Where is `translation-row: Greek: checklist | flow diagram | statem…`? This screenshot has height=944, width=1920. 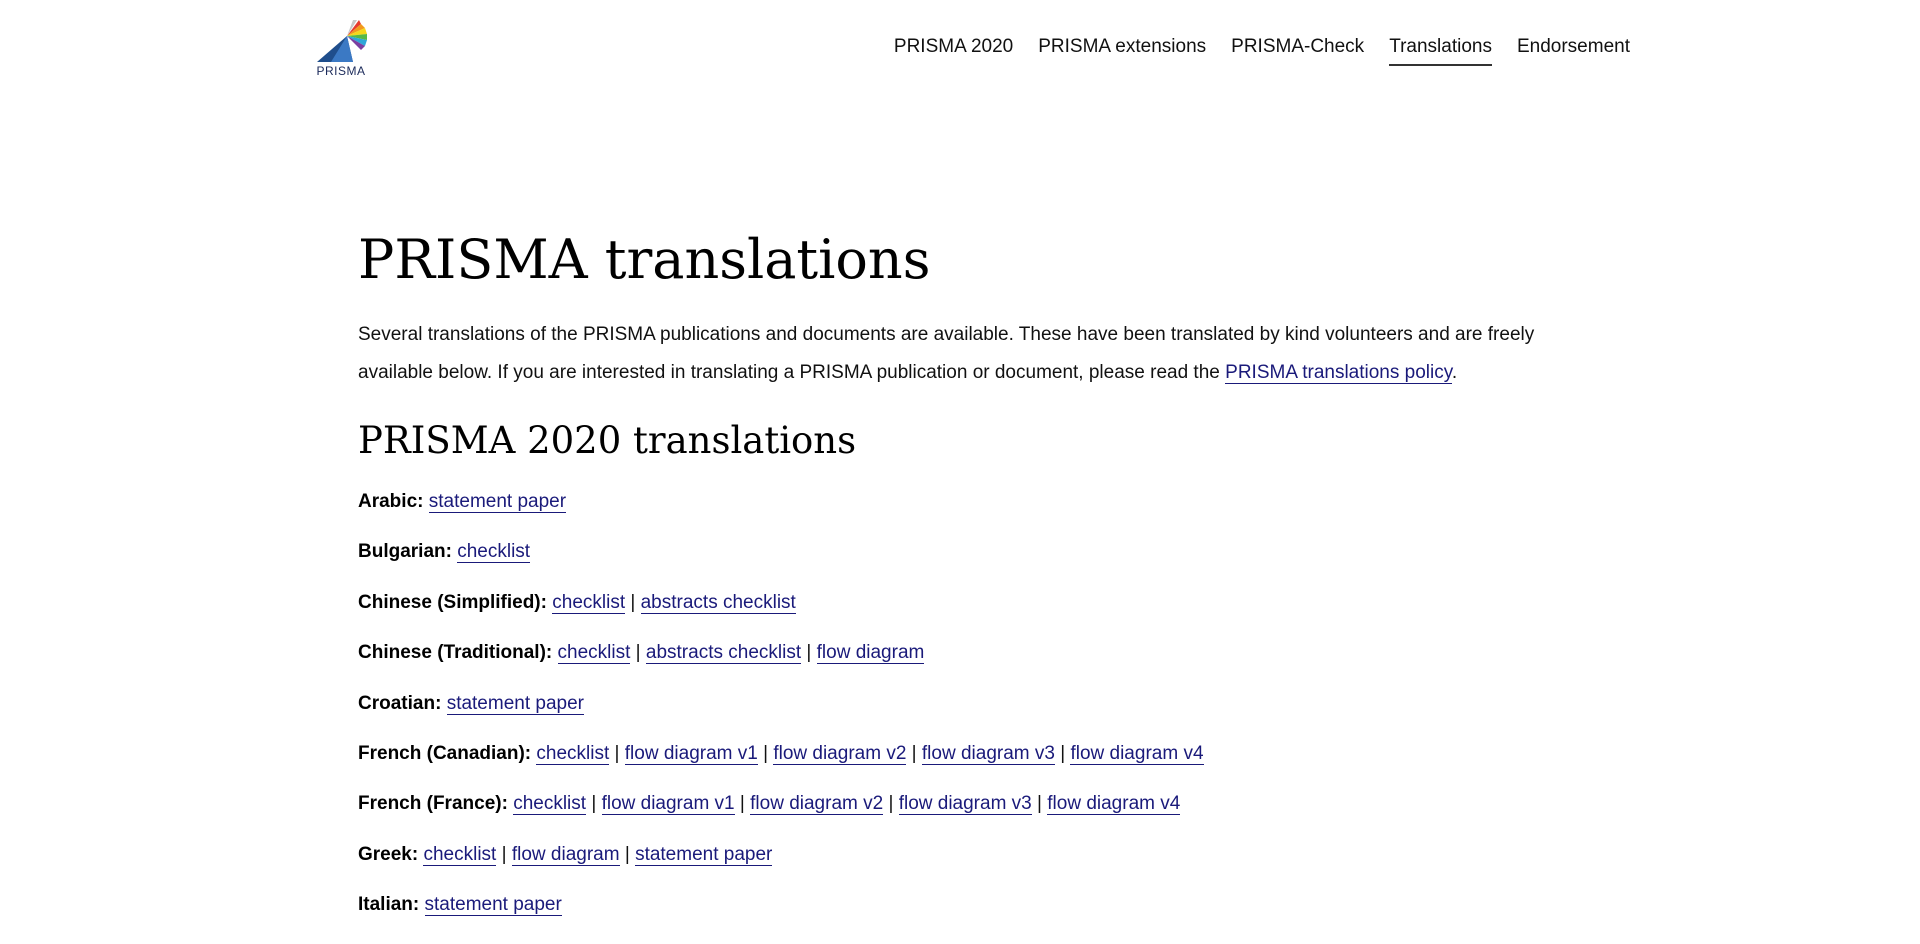 translation-row: Greek: checklist | flow diagram | statem… is located at coordinates (958, 855).